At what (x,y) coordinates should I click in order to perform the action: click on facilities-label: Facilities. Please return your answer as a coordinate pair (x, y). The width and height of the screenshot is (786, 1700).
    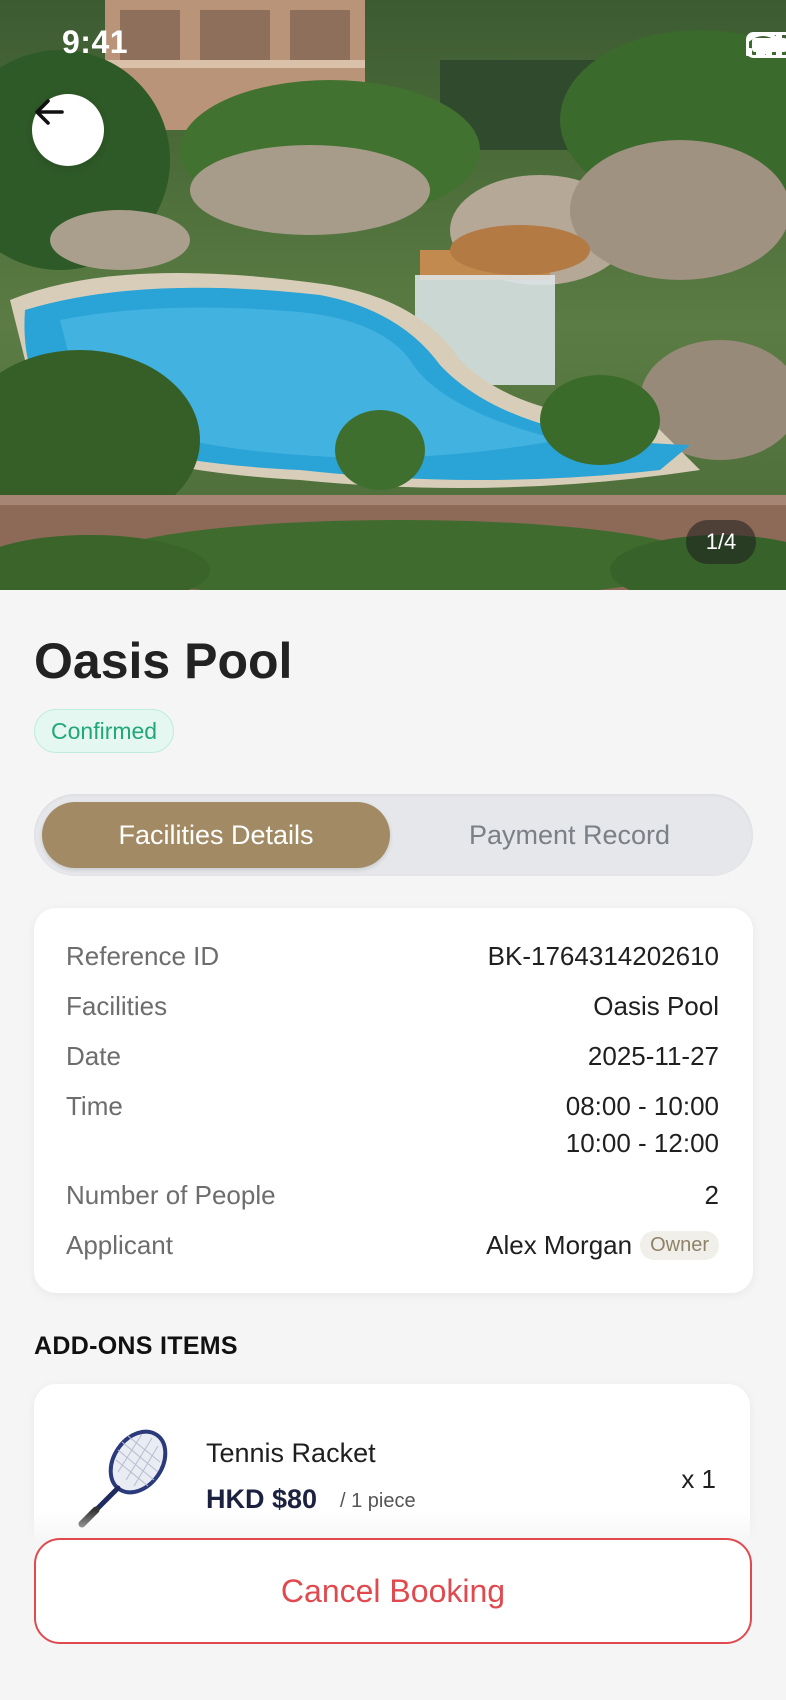
    Looking at the image, I should click on (117, 1006).